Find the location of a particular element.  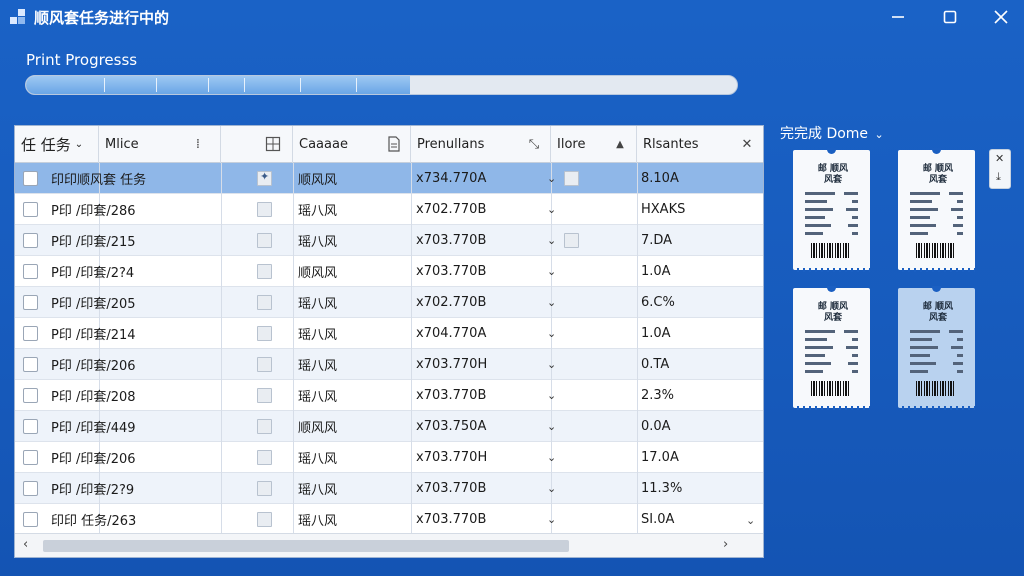

document-icon is located at coordinates (394, 144).